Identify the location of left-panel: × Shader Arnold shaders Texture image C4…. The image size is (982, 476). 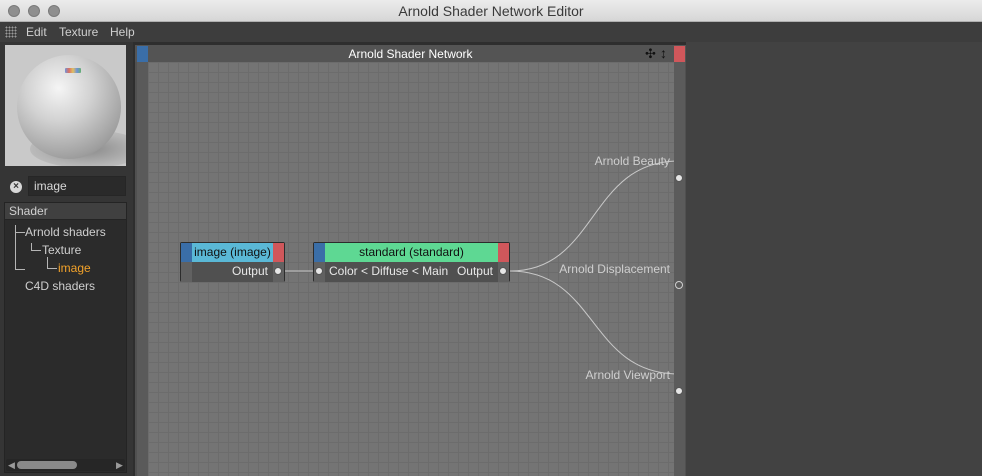
(66, 259).